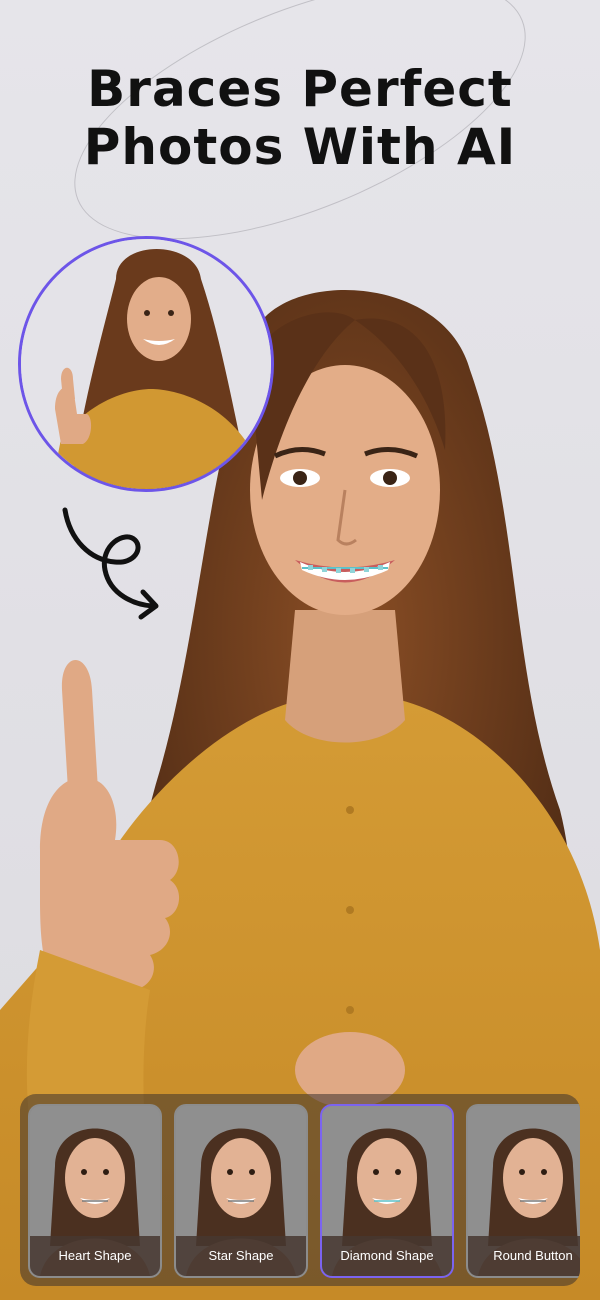 Image resolution: width=600 pixels, height=1300 pixels. I want to click on style-card-label: Star Shape, so click(241, 1256).